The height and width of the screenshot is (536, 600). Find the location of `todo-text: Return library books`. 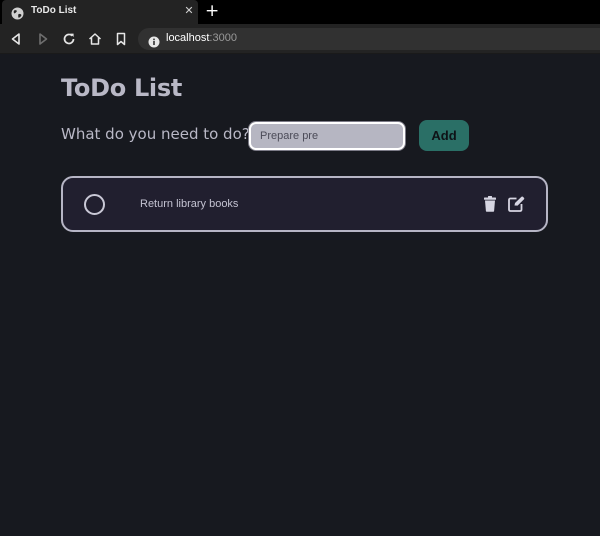

todo-text: Return library books is located at coordinates (189, 204).